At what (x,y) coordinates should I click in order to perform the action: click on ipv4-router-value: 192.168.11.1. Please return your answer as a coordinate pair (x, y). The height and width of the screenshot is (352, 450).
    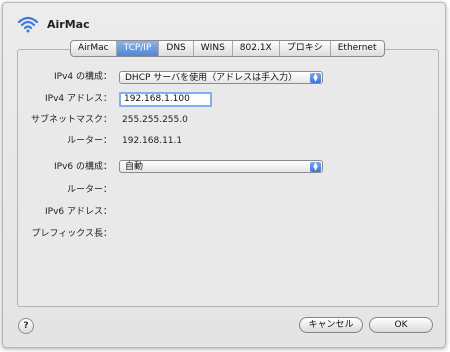
    Looking at the image, I should click on (152, 141).